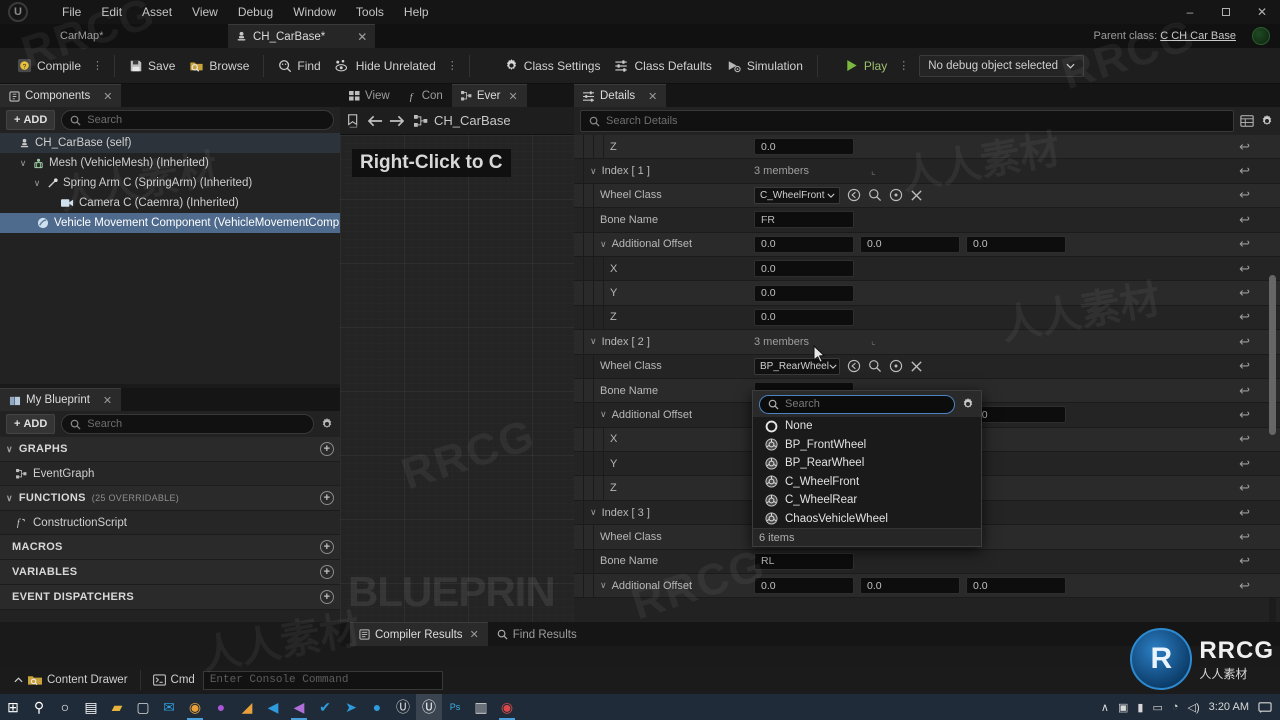 Image resolution: width=1280 pixels, height=720 pixels. Describe the element at coordinates (354, 121) in the screenshot. I see `bookmark-icon` at that location.